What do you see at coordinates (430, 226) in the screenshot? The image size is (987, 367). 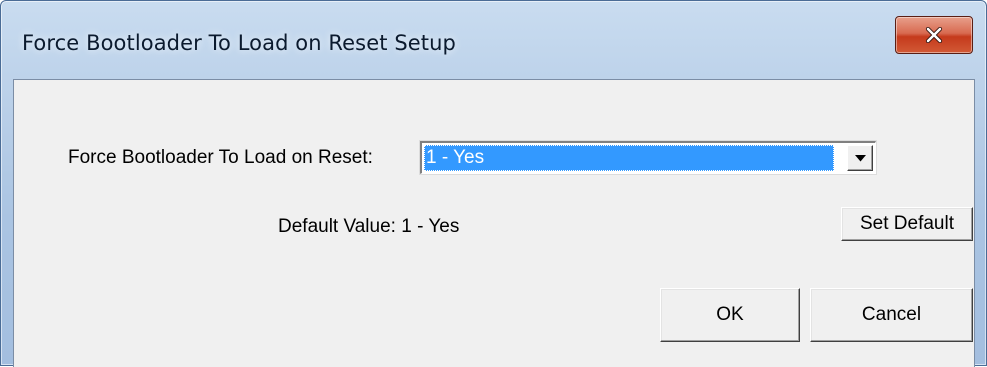 I see `default-value-text: 1 - Yes` at bounding box center [430, 226].